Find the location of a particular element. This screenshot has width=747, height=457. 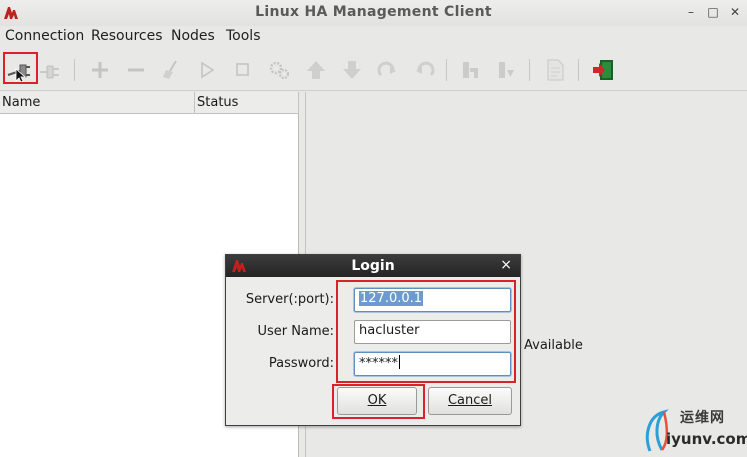

standby-button is located at coordinates (470, 70).